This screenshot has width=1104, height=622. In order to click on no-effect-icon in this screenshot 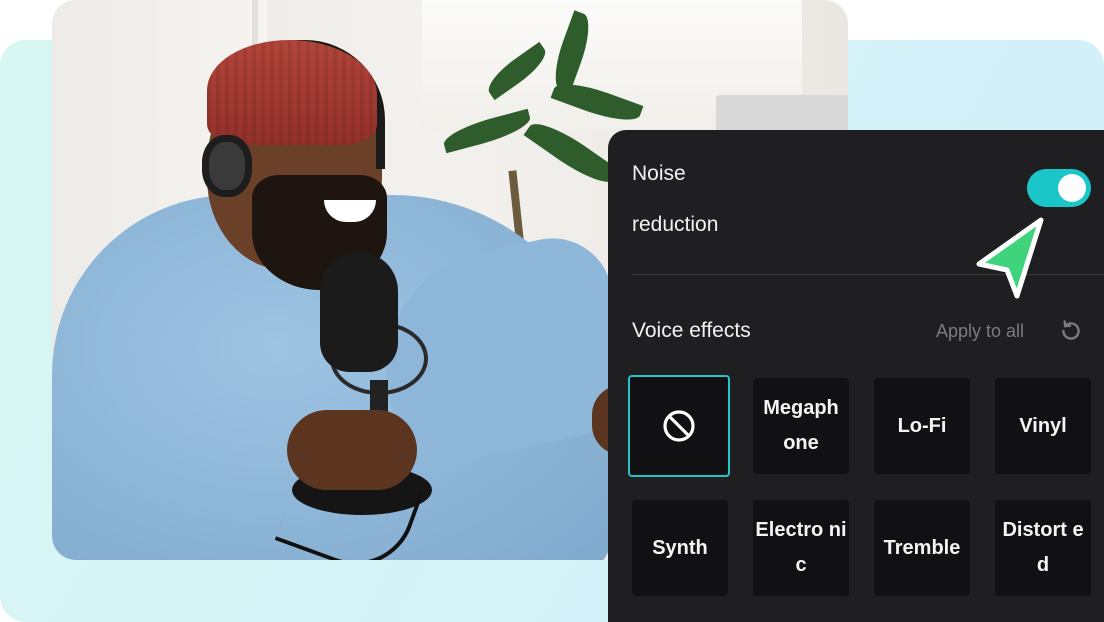, I will do `click(679, 426)`.